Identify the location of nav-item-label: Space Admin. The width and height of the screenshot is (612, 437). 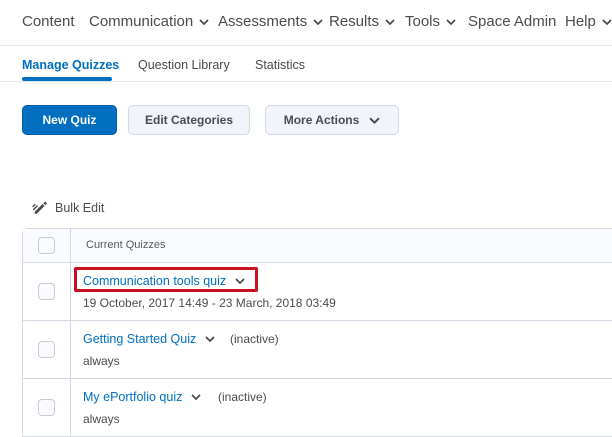
(512, 21).